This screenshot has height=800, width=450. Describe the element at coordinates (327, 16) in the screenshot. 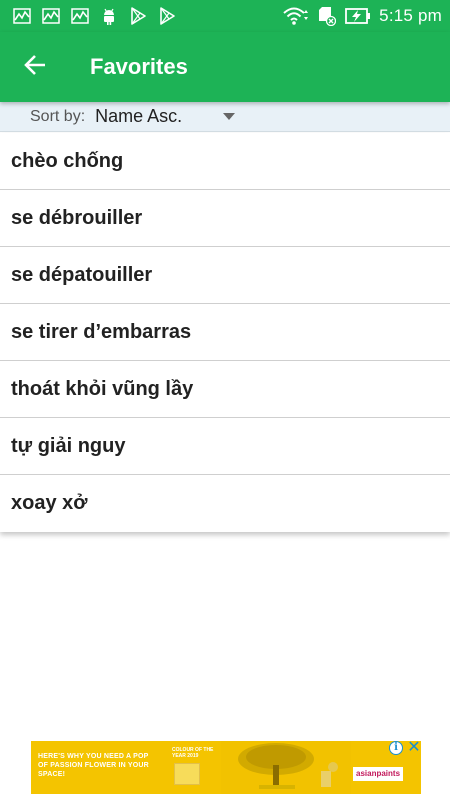

I see `sd-card-icon` at that location.